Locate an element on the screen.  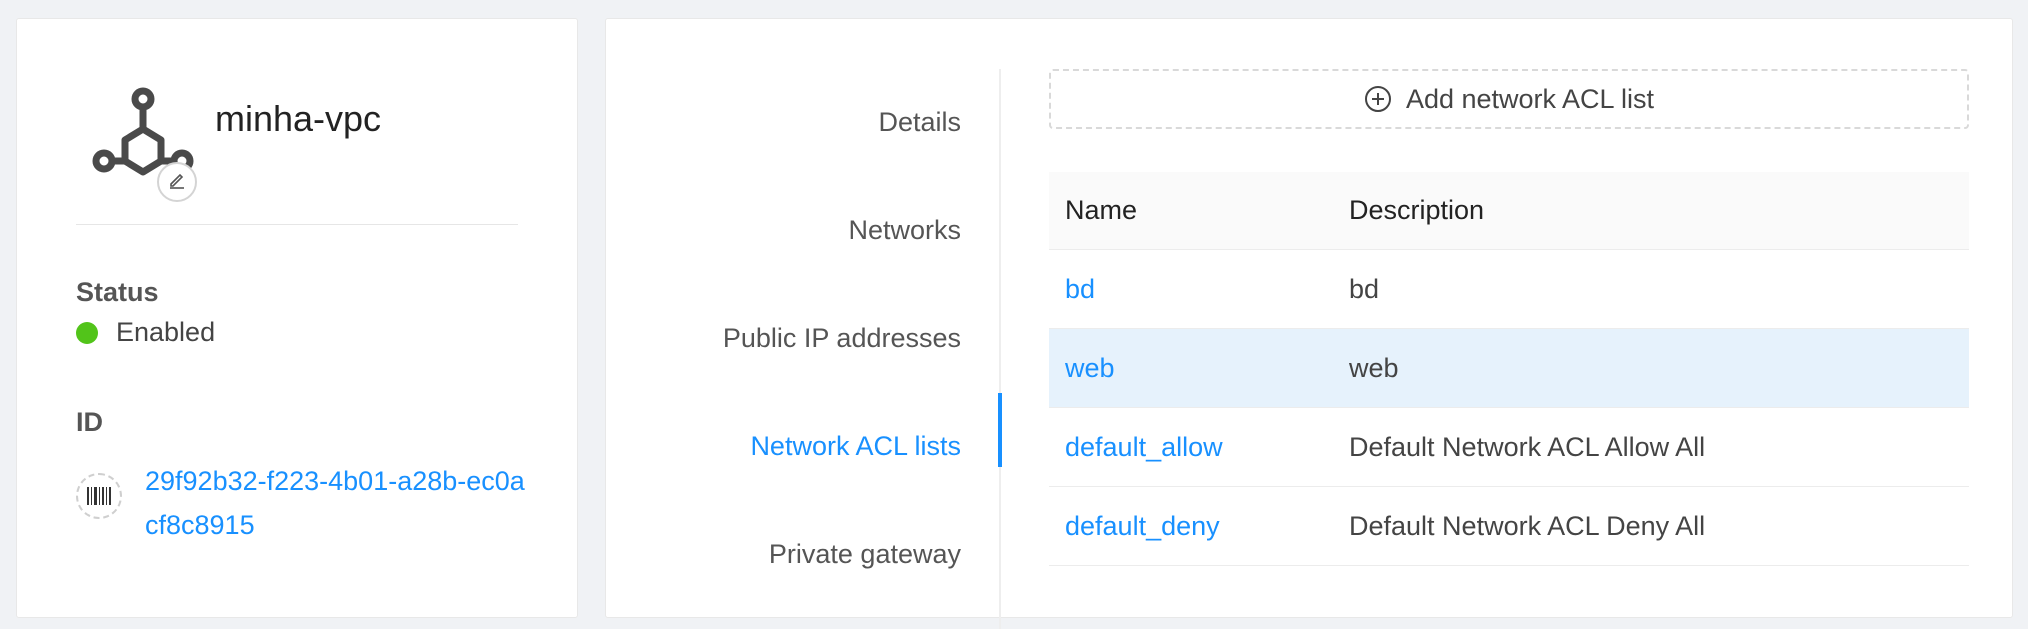
table-row: web web is located at coordinates (1509, 368).